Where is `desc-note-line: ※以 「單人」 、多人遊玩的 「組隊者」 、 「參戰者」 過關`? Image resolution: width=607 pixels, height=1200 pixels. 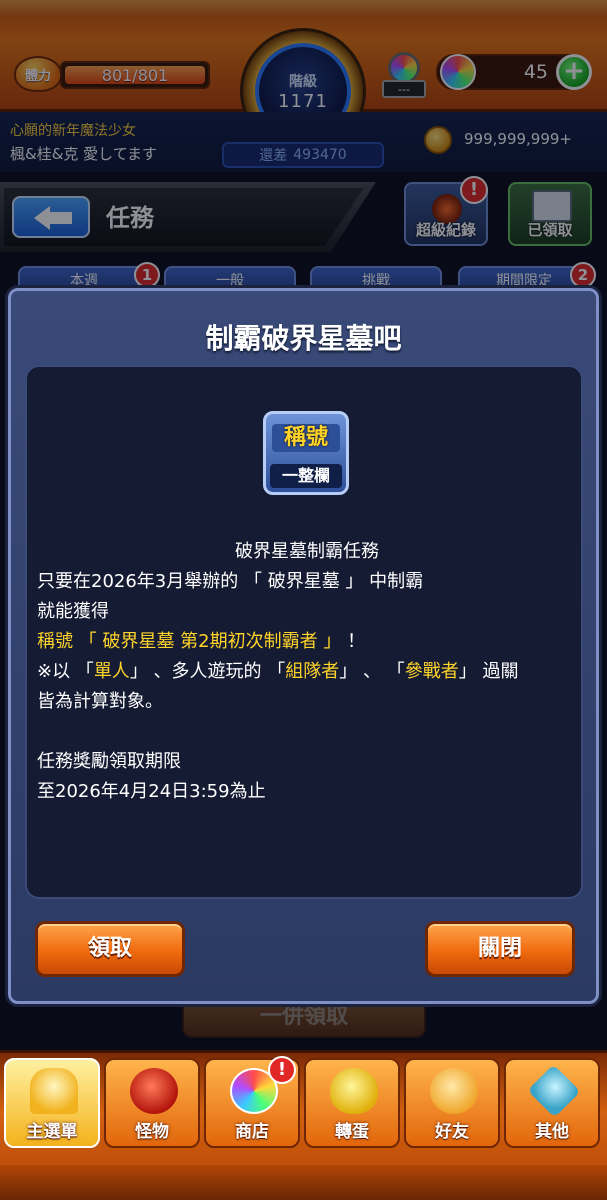
desc-note-line: ※以 「單人」 、多人遊玩的 「組隊者」 、 「參戰者」 過關 is located at coordinates (307, 672).